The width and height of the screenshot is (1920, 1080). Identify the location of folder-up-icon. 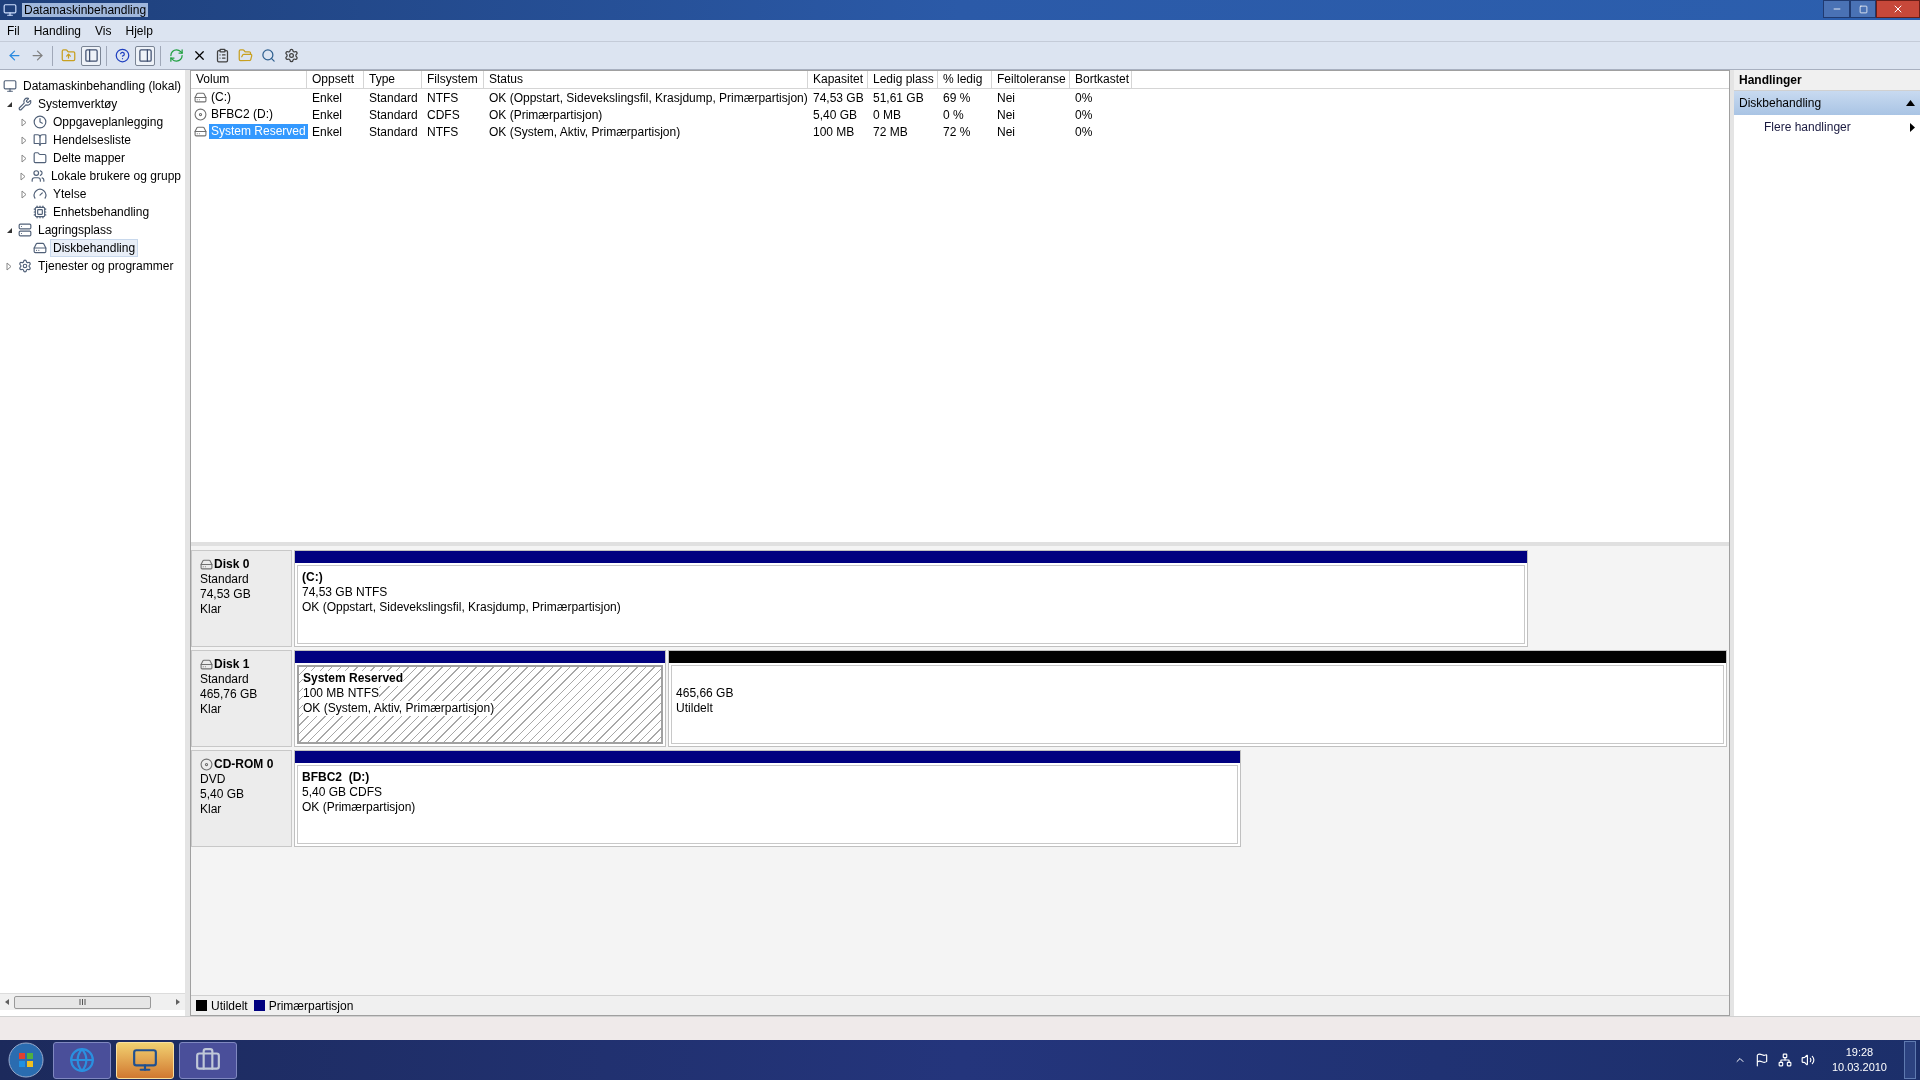
(68, 55).